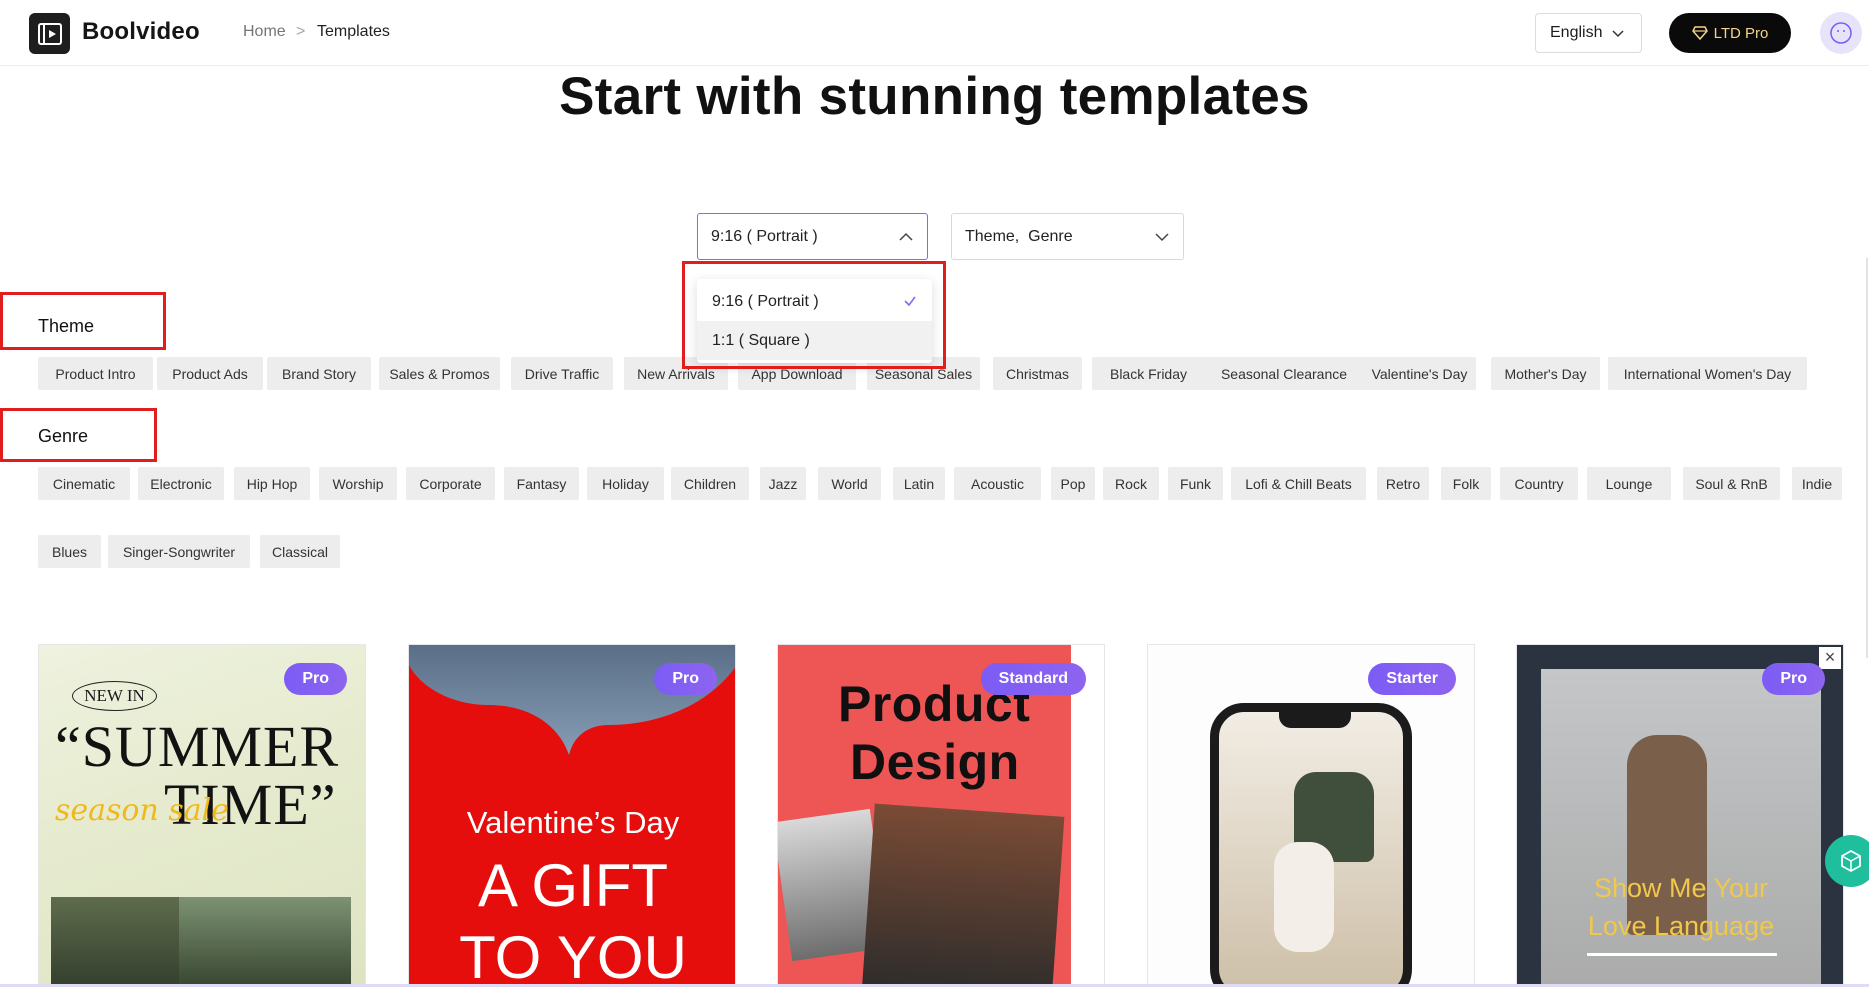 The width and height of the screenshot is (1869, 987). What do you see at coordinates (1830, 658) in the screenshot?
I see `close-icon: ×` at bounding box center [1830, 658].